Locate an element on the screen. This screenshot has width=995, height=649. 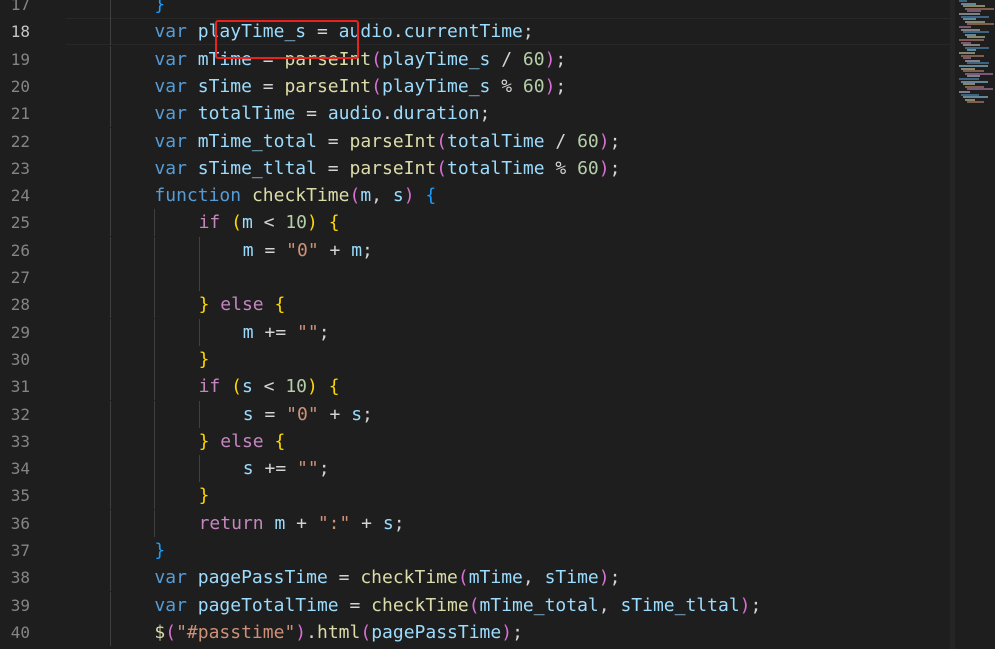
line-number: 39 is located at coordinates (20, 605).